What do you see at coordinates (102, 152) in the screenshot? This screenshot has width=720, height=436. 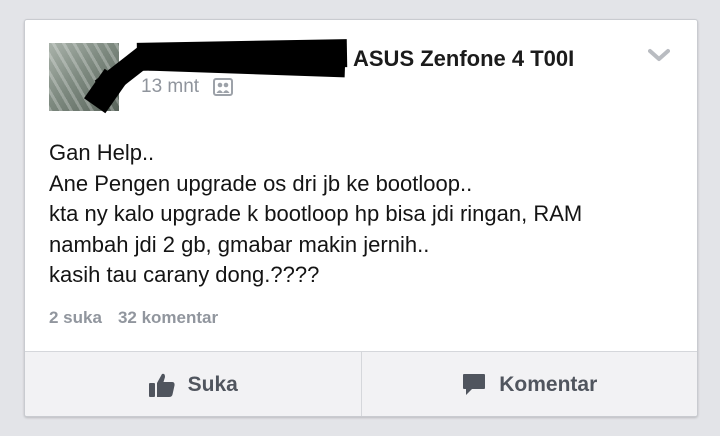 I see `post-text-line: Gan Help..` at bounding box center [102, 152].